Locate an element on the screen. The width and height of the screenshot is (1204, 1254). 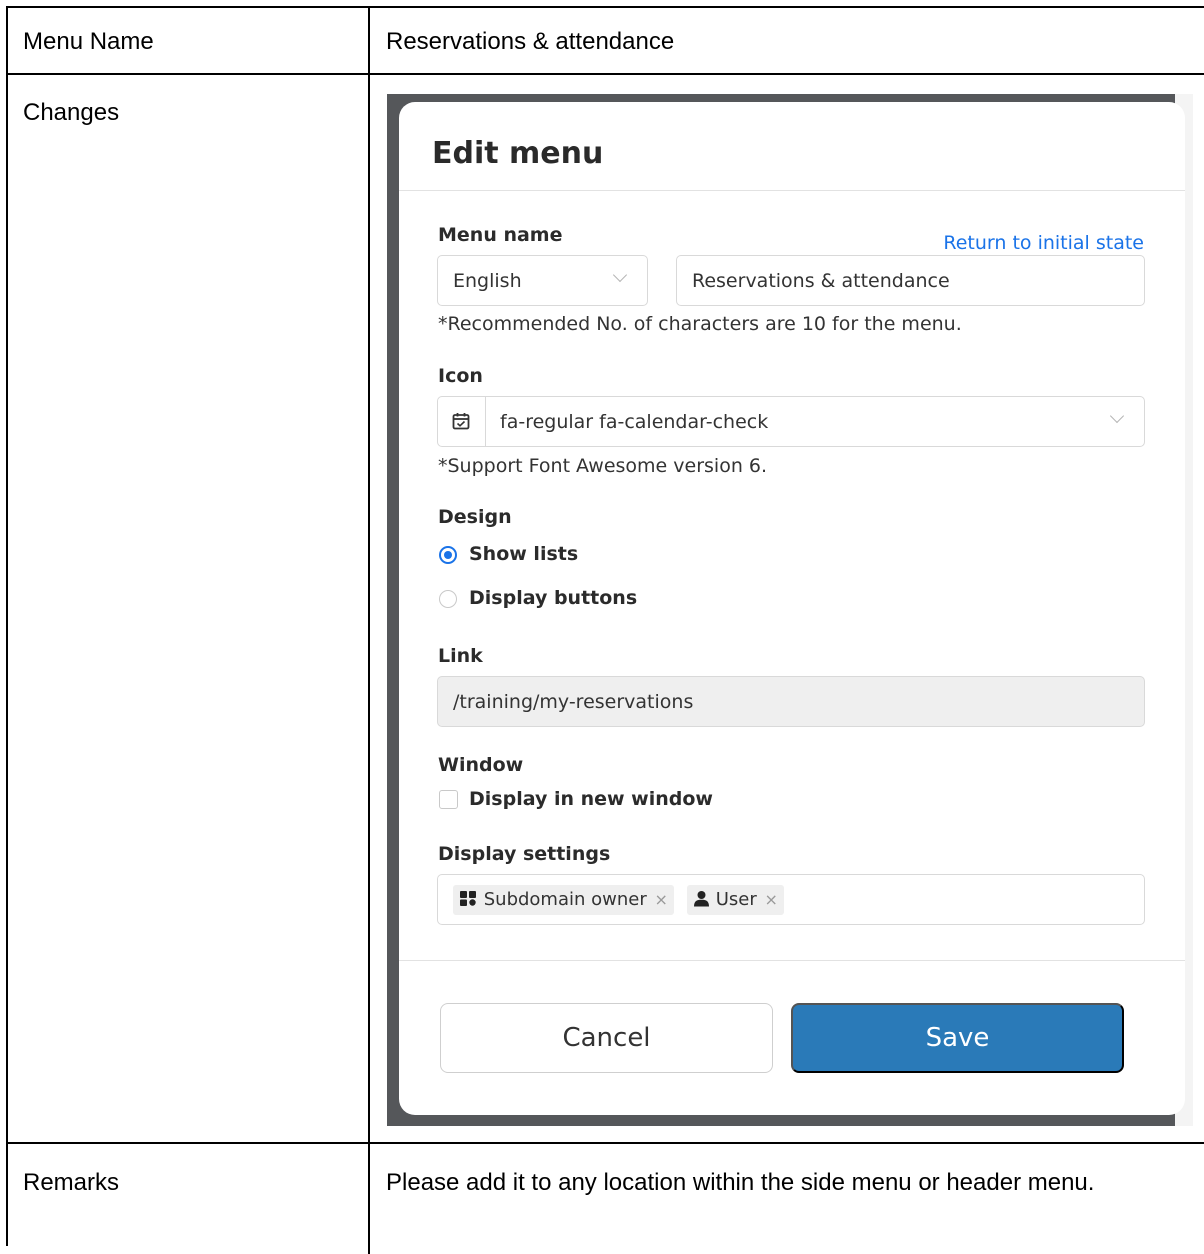
save-button: Save is located at coordinates (957, 1038).